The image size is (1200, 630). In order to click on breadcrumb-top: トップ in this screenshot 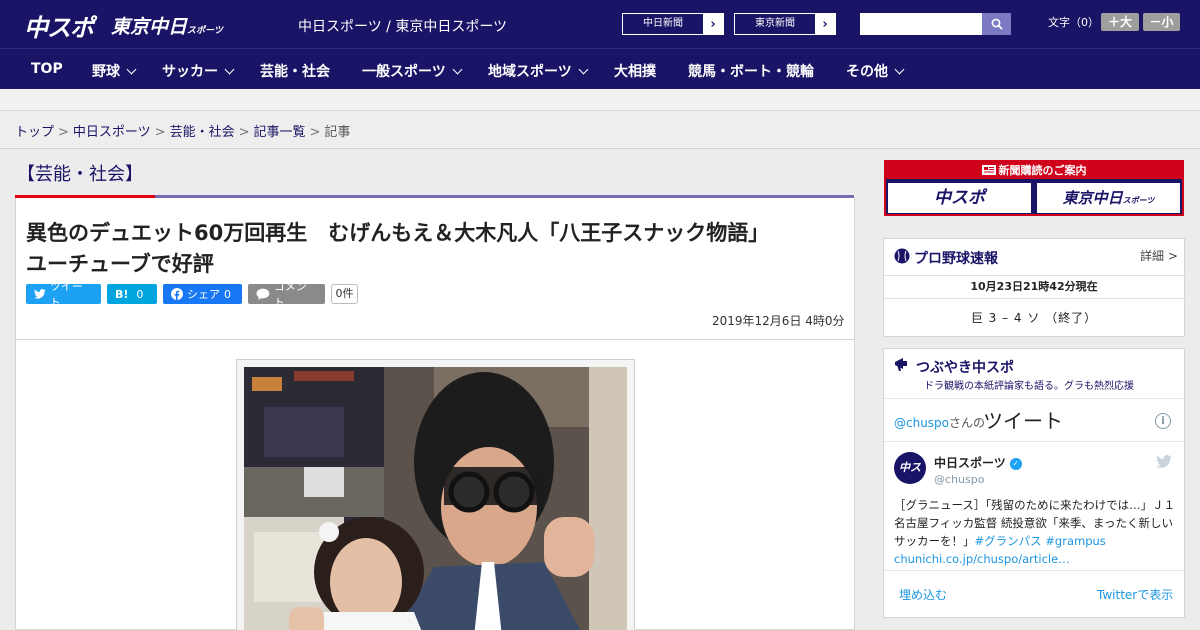, I will do `click(34, 132)`.